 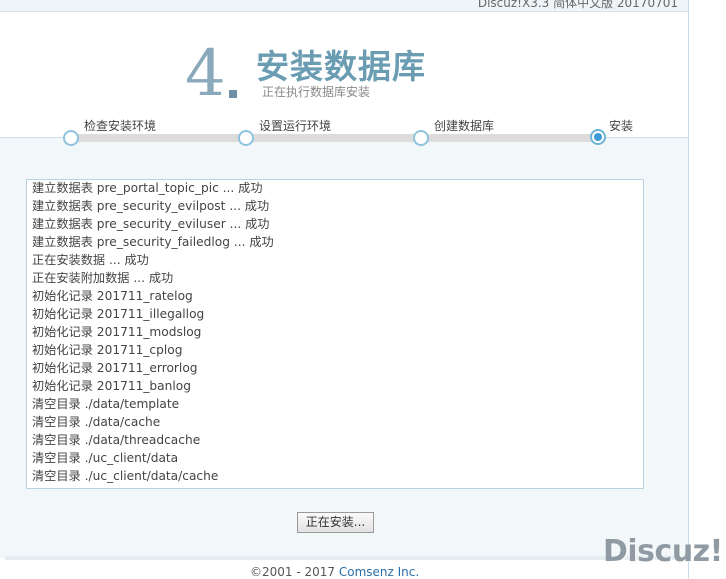 I want to click on log-line: 初始化记录 201711_banlog, so click(x=111, y=386).